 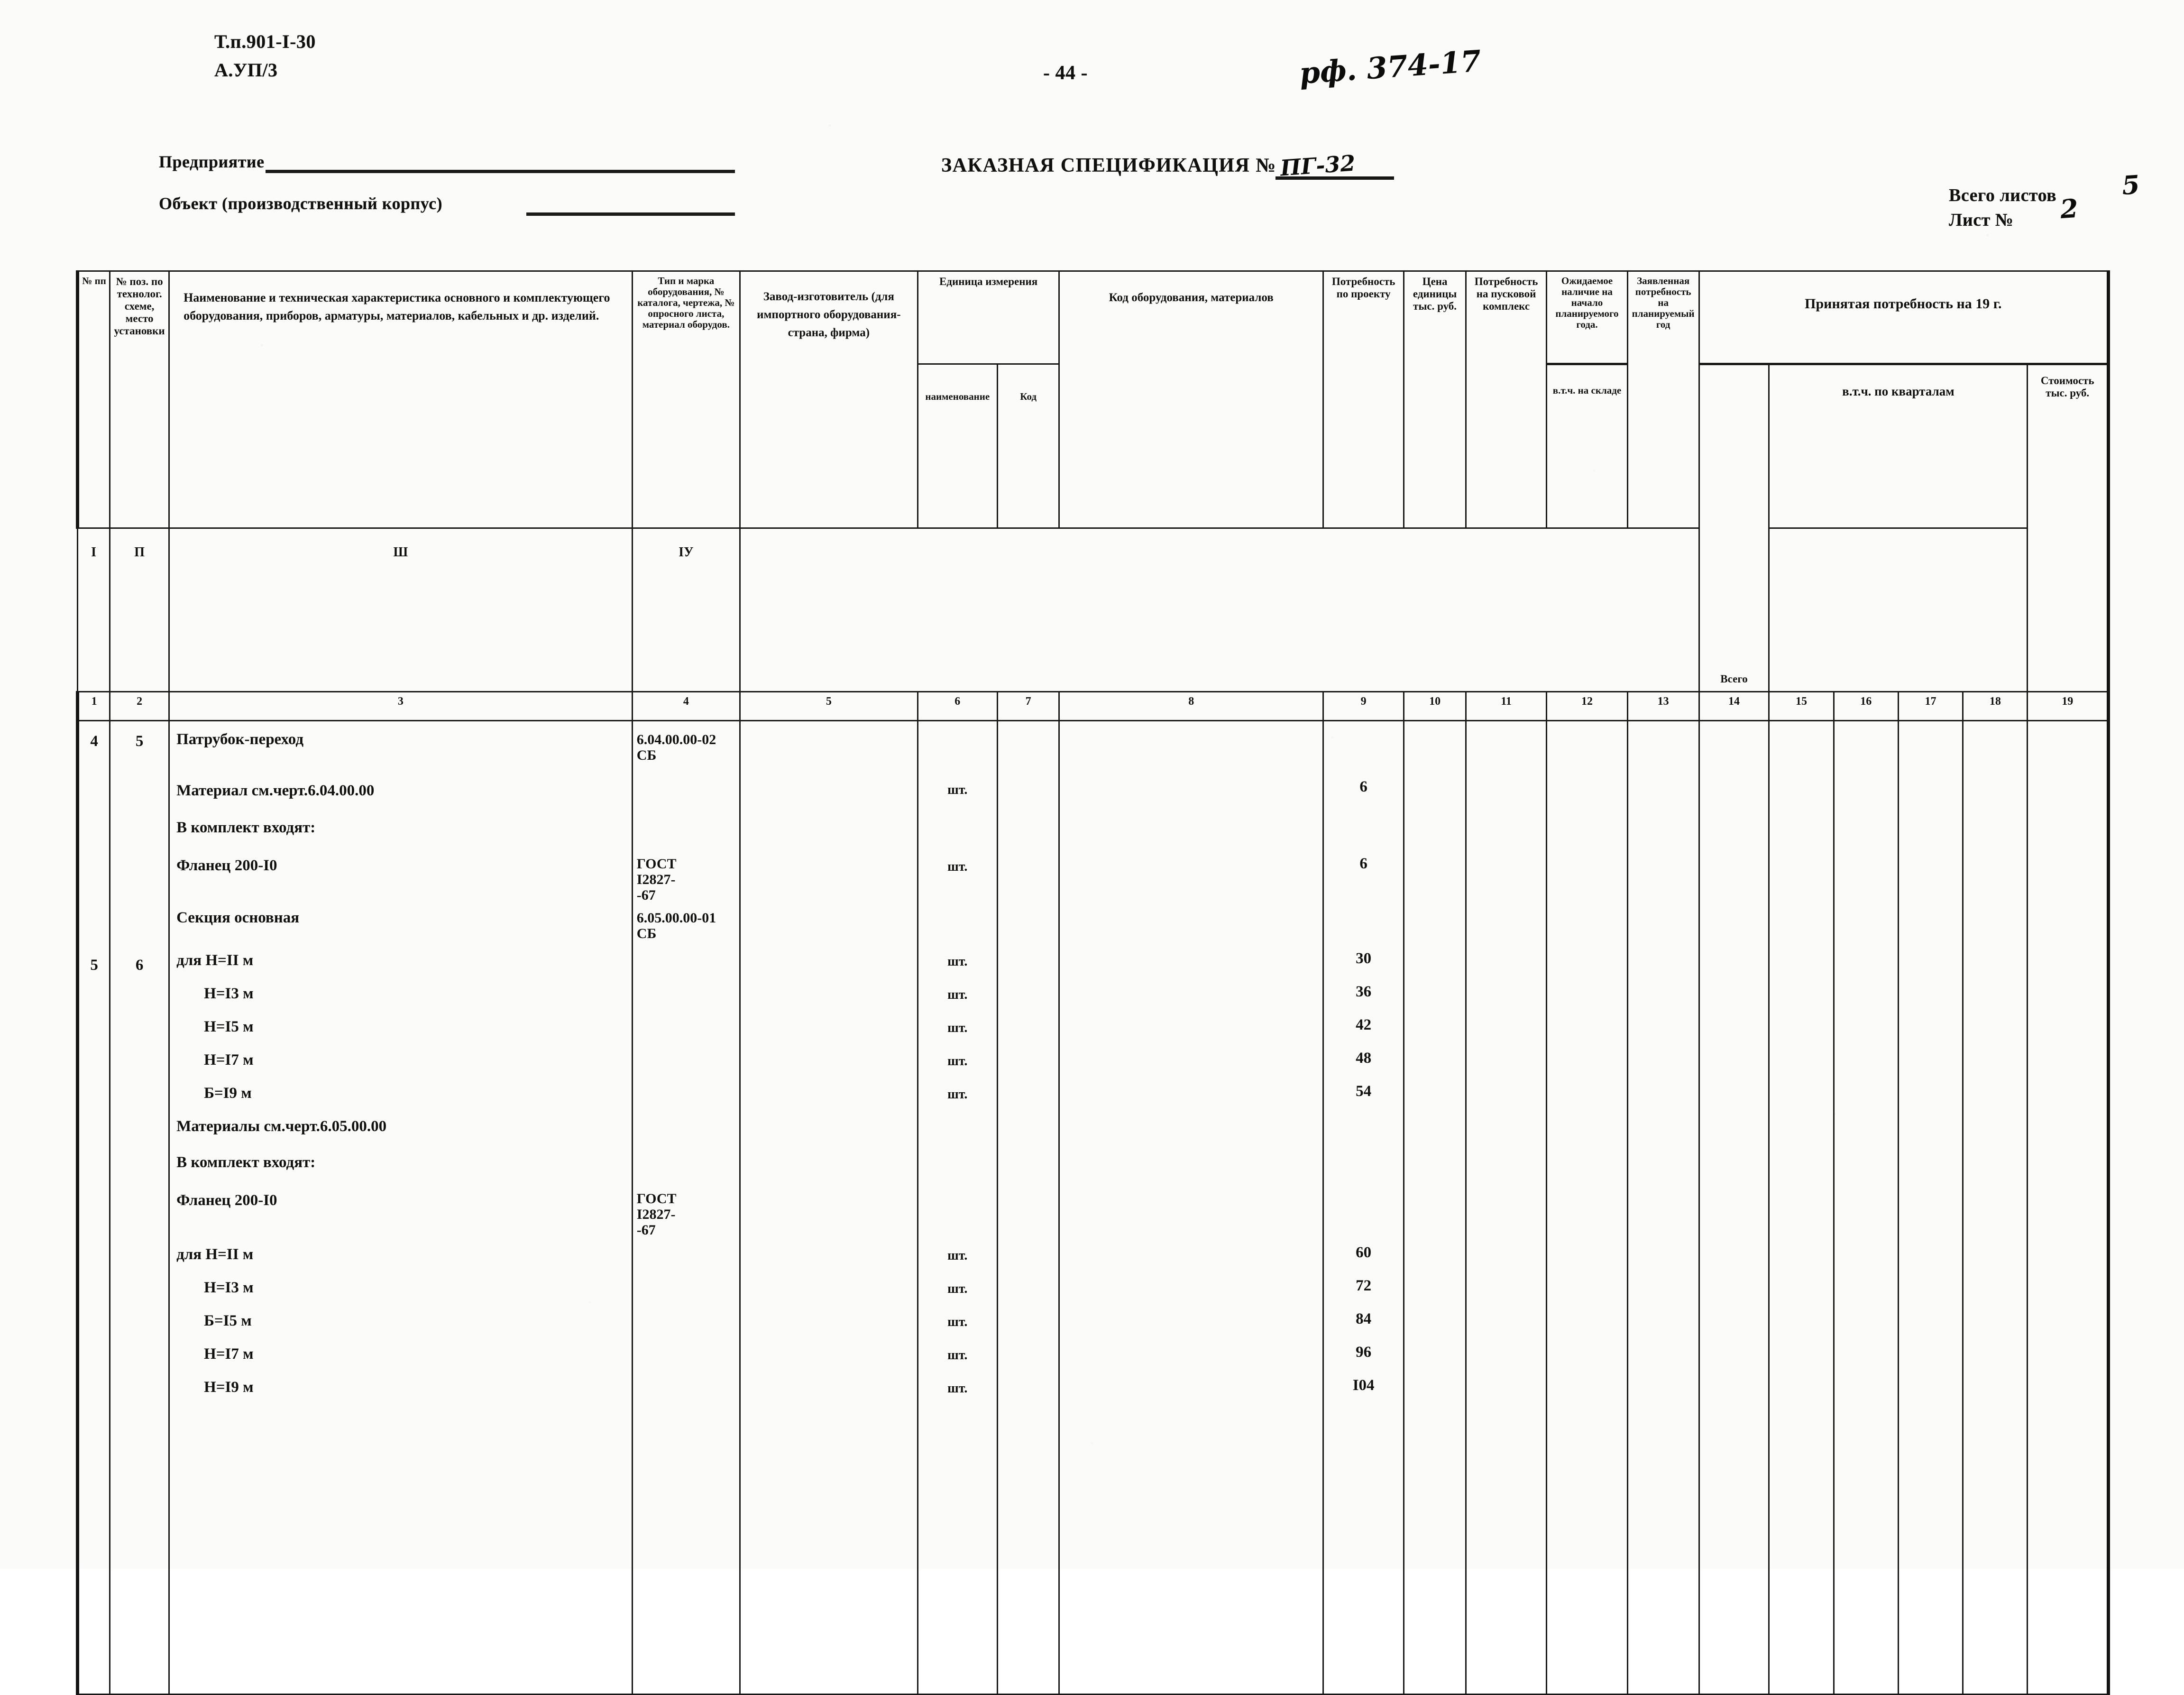 I want to click on col-header-unit-group-text: Единица измерения, so click(x=988, y=281).